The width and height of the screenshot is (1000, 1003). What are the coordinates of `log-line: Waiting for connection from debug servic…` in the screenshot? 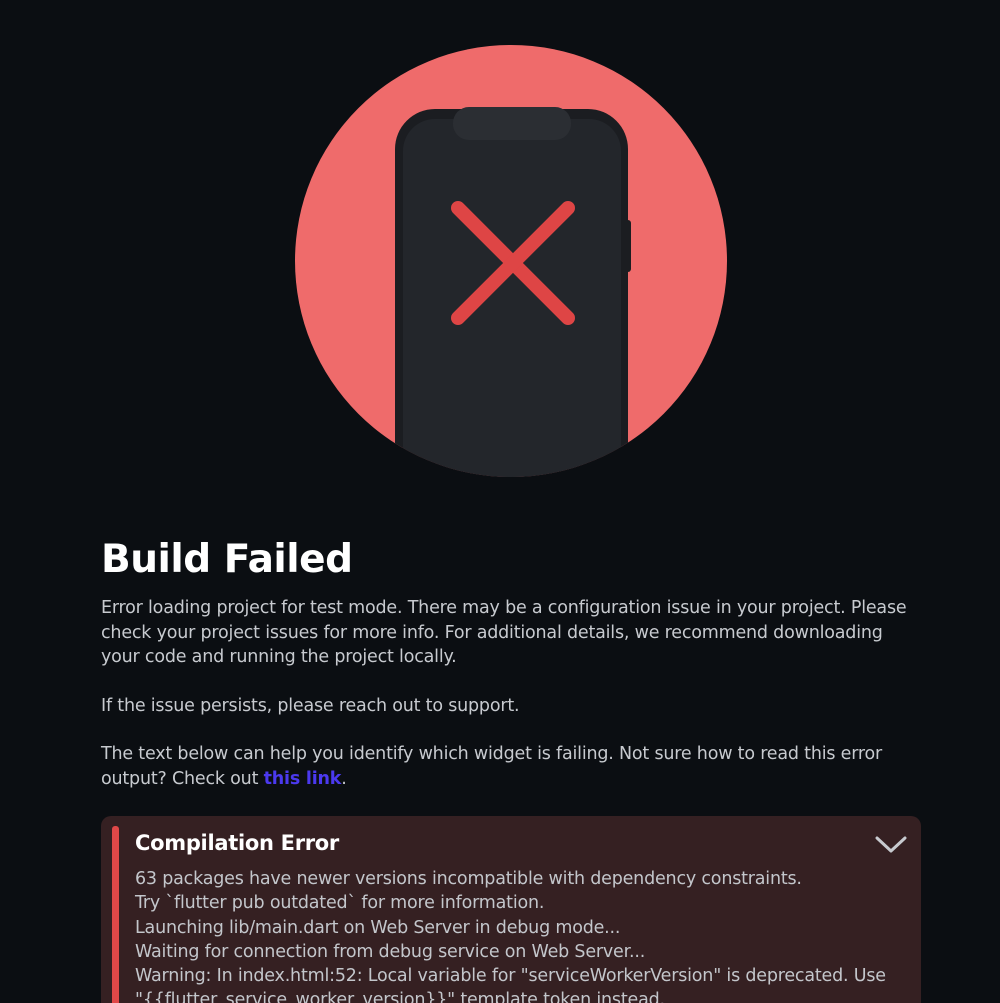 It's located at (390, 951).